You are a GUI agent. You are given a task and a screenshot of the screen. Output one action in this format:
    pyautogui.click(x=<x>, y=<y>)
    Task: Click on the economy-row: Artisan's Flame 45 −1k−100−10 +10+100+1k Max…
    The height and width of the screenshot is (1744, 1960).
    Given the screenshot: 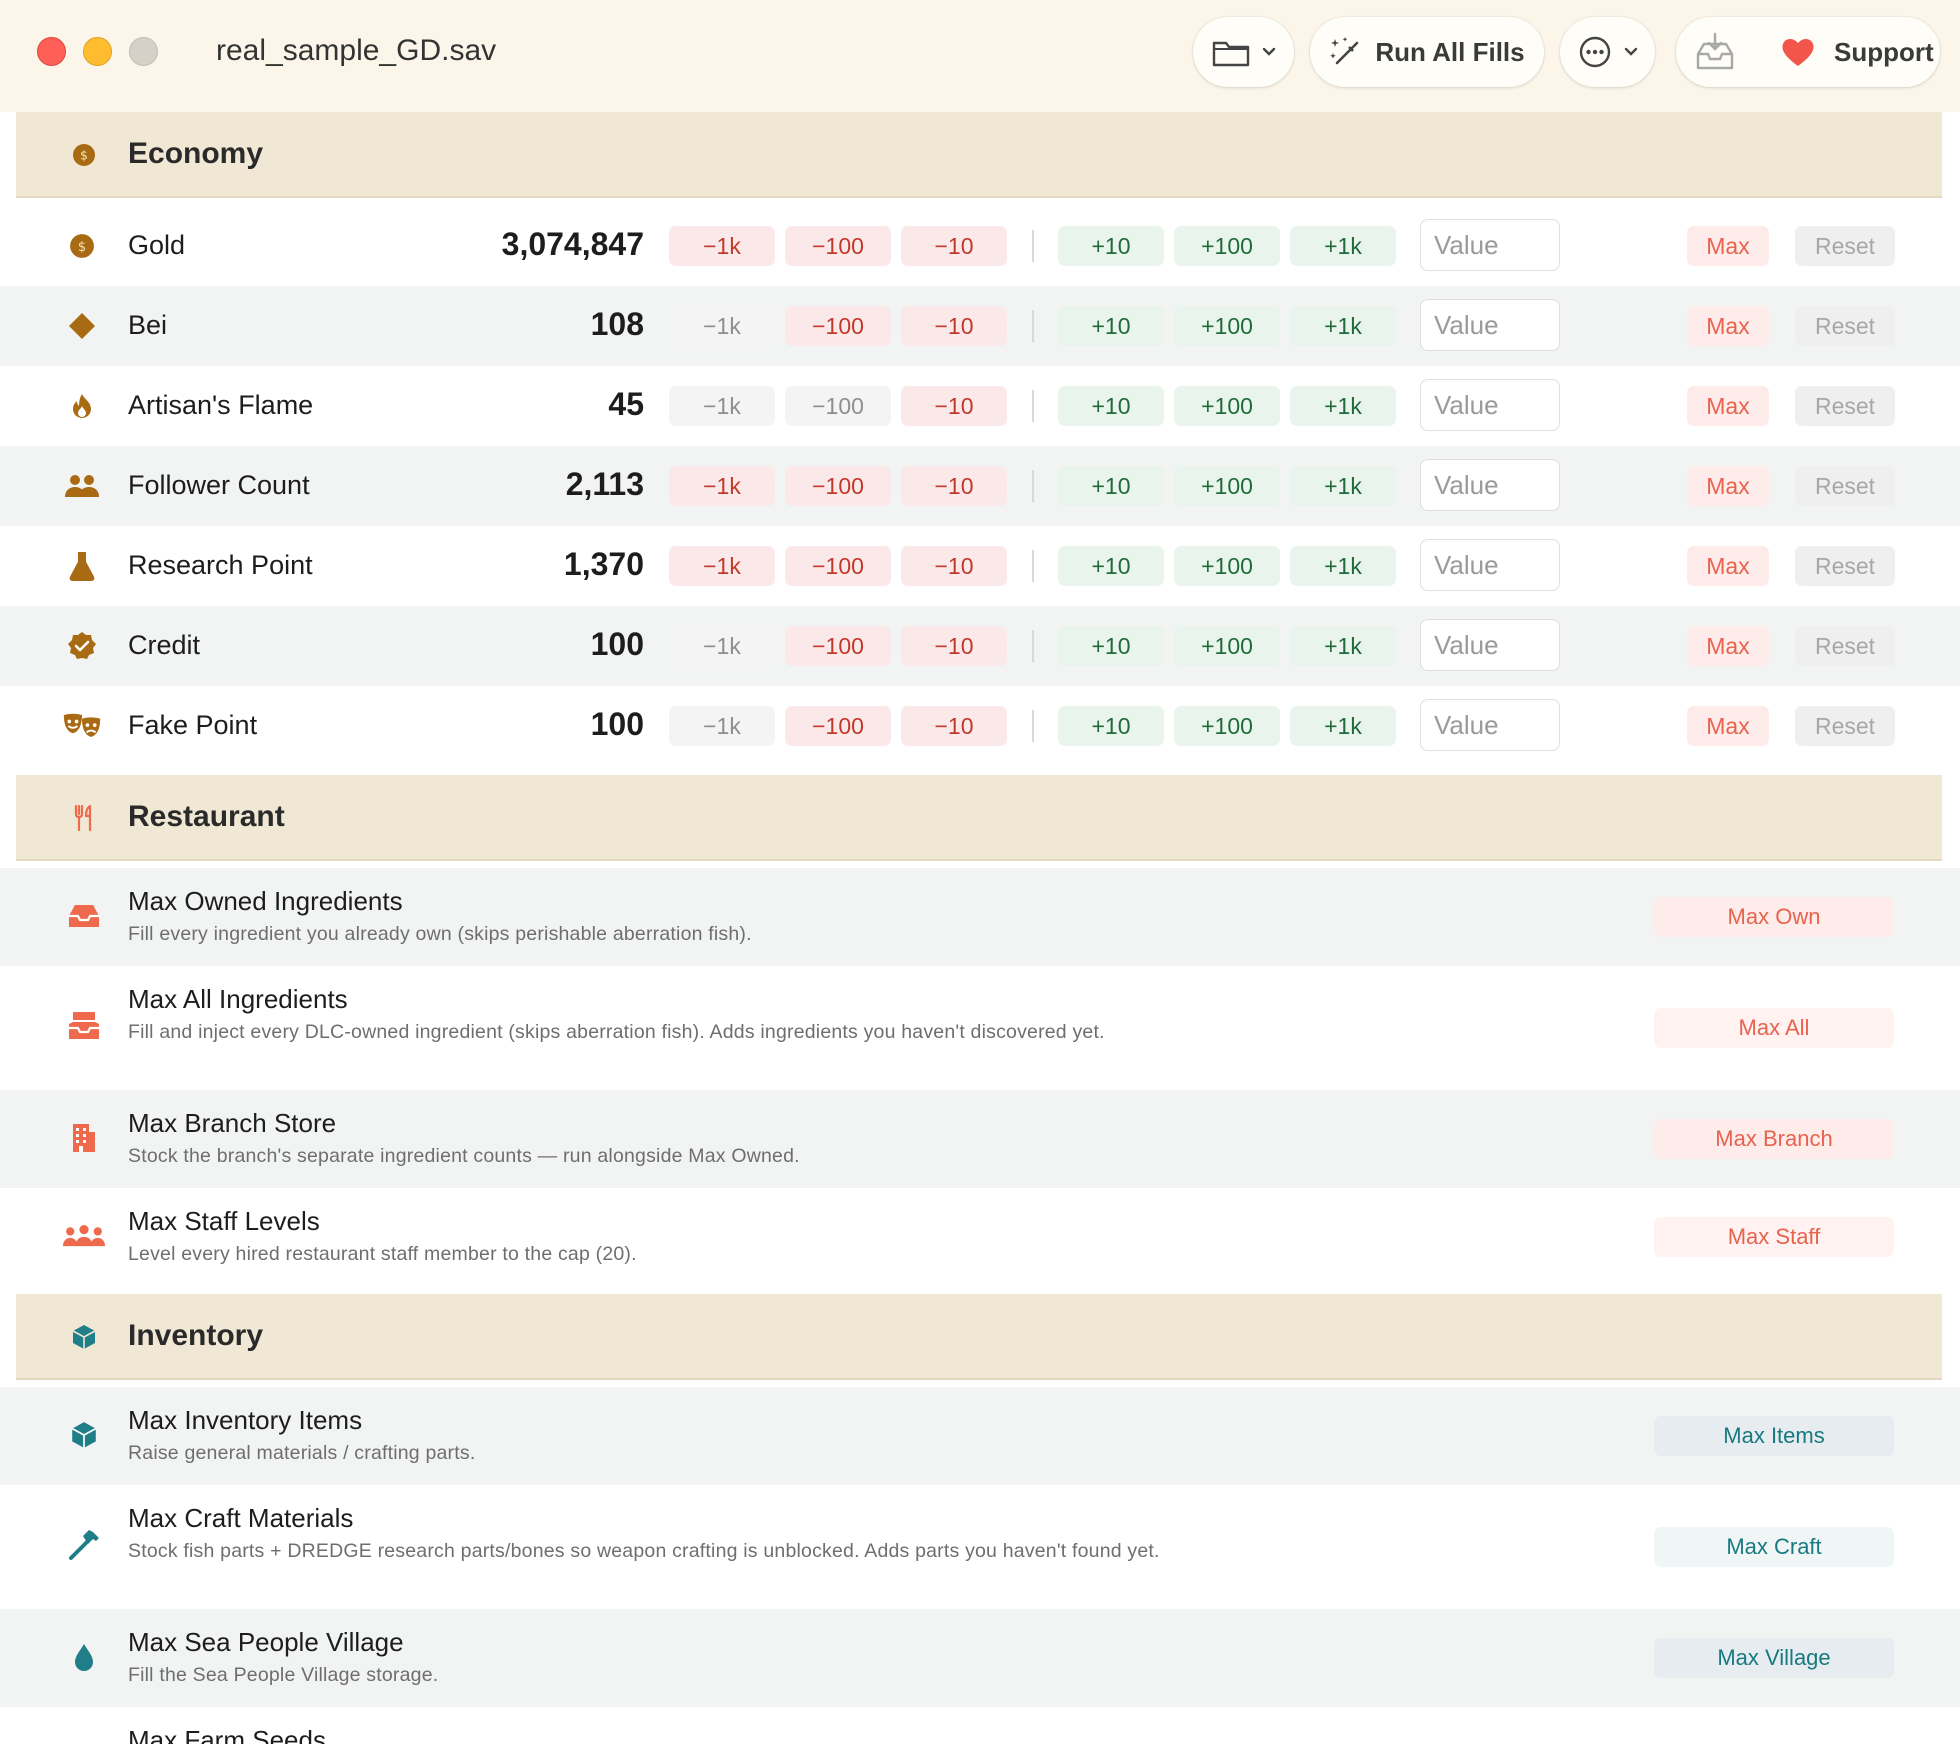 What is the action you would take?
    pyautogui.click(x=980, y=406)
    